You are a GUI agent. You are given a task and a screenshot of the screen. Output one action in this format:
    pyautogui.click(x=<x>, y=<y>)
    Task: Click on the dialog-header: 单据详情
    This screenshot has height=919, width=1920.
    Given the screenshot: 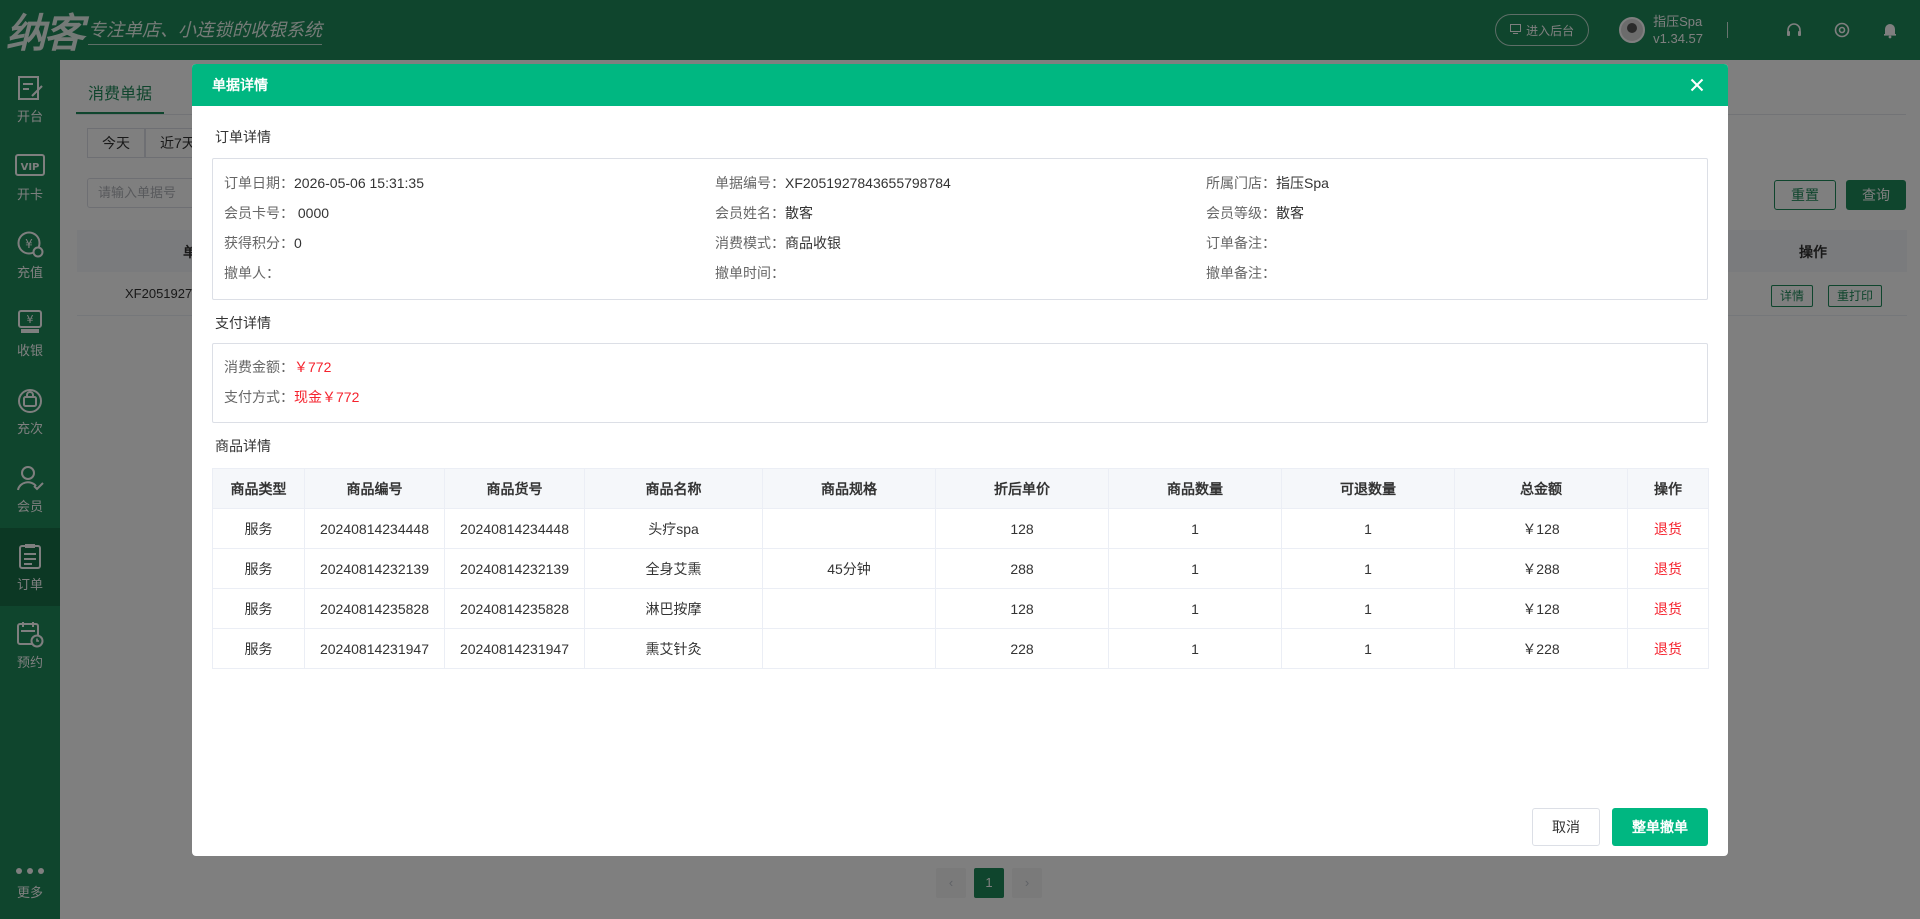 What is the action you would take?
    pyautogui.click(x=960, y=85)
    